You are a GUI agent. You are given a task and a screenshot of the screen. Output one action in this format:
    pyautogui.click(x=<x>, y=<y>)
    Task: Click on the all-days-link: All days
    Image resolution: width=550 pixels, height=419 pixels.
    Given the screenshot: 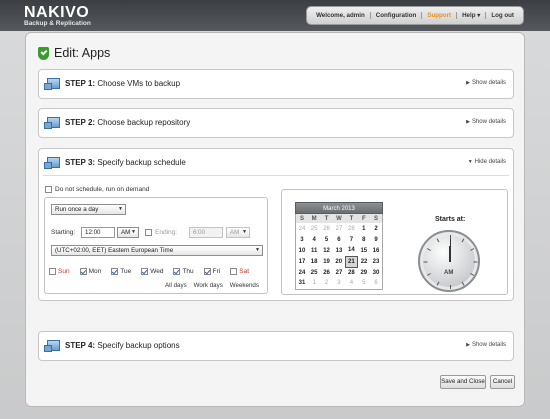 What is the action you would take?
    pyautogui.click(x=176, y=285)
    